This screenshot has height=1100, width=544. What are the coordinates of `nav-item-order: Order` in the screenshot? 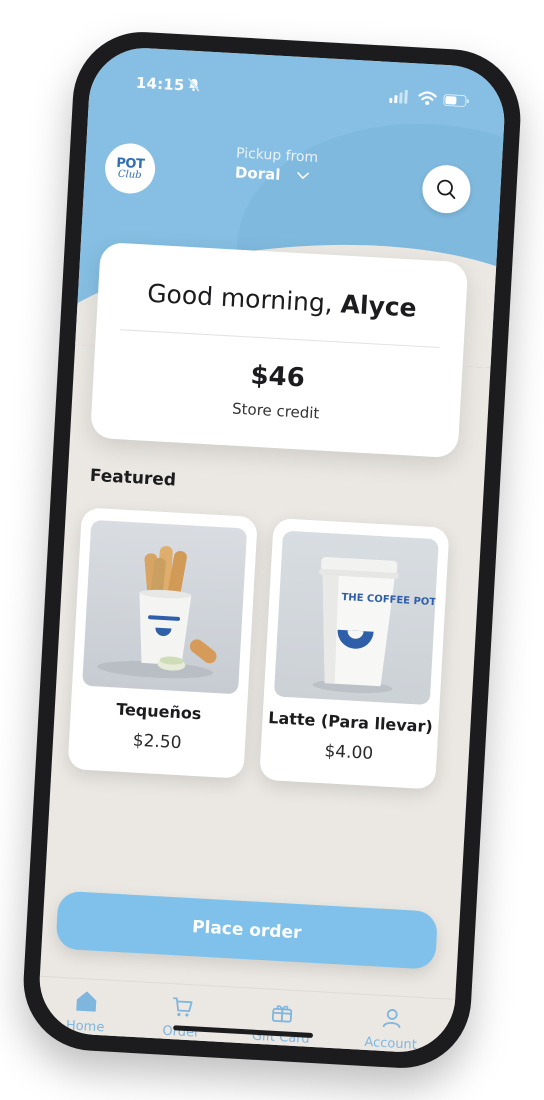 It's located at (182, 1016).